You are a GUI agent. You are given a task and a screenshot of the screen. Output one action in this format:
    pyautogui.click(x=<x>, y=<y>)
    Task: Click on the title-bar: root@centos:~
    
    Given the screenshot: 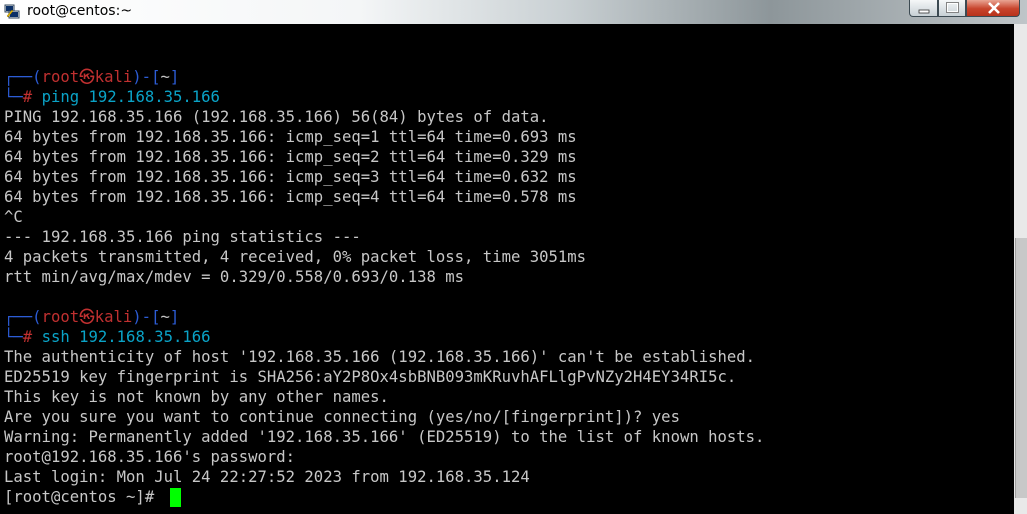 What is the action you would take?
    pyautogui.click(x=513, y=12)
    